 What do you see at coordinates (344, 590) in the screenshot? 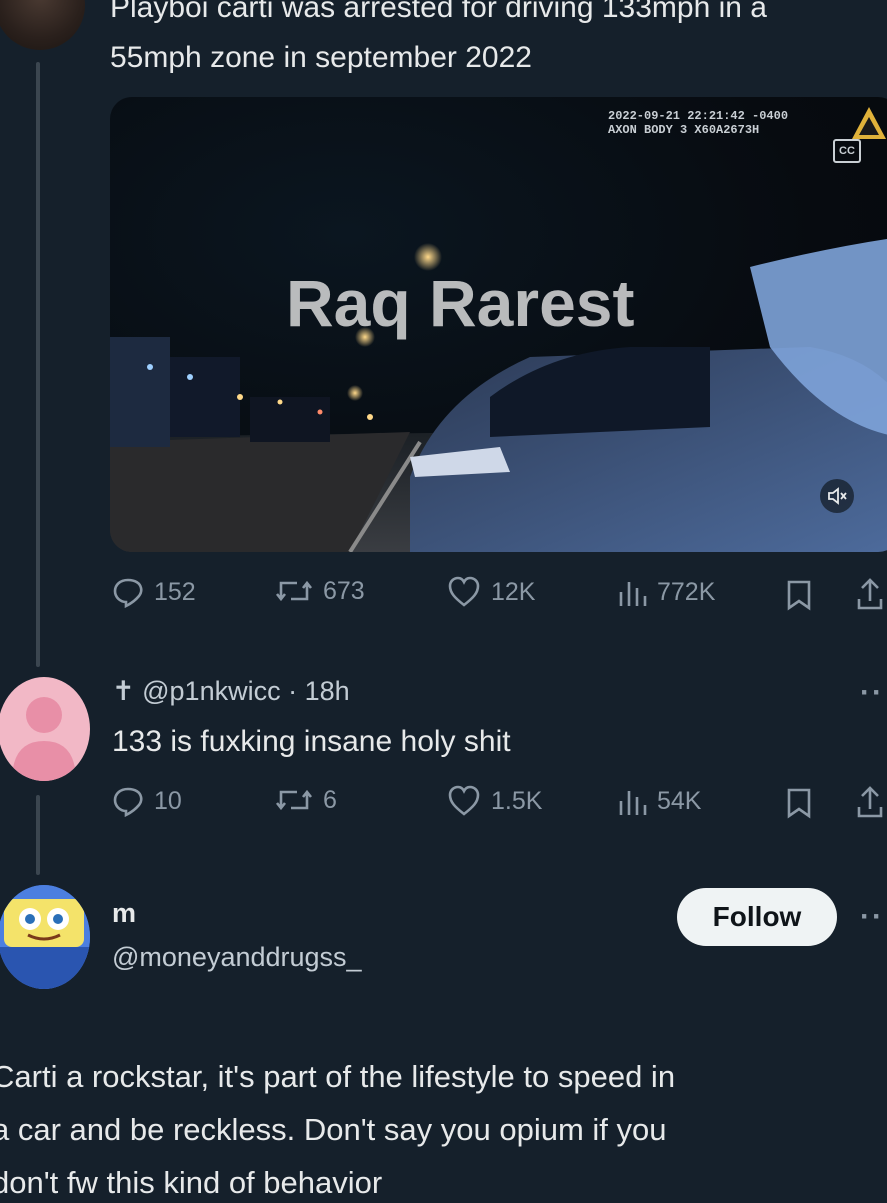
I see `repost-count: 673` at bounding box center [344, 590].